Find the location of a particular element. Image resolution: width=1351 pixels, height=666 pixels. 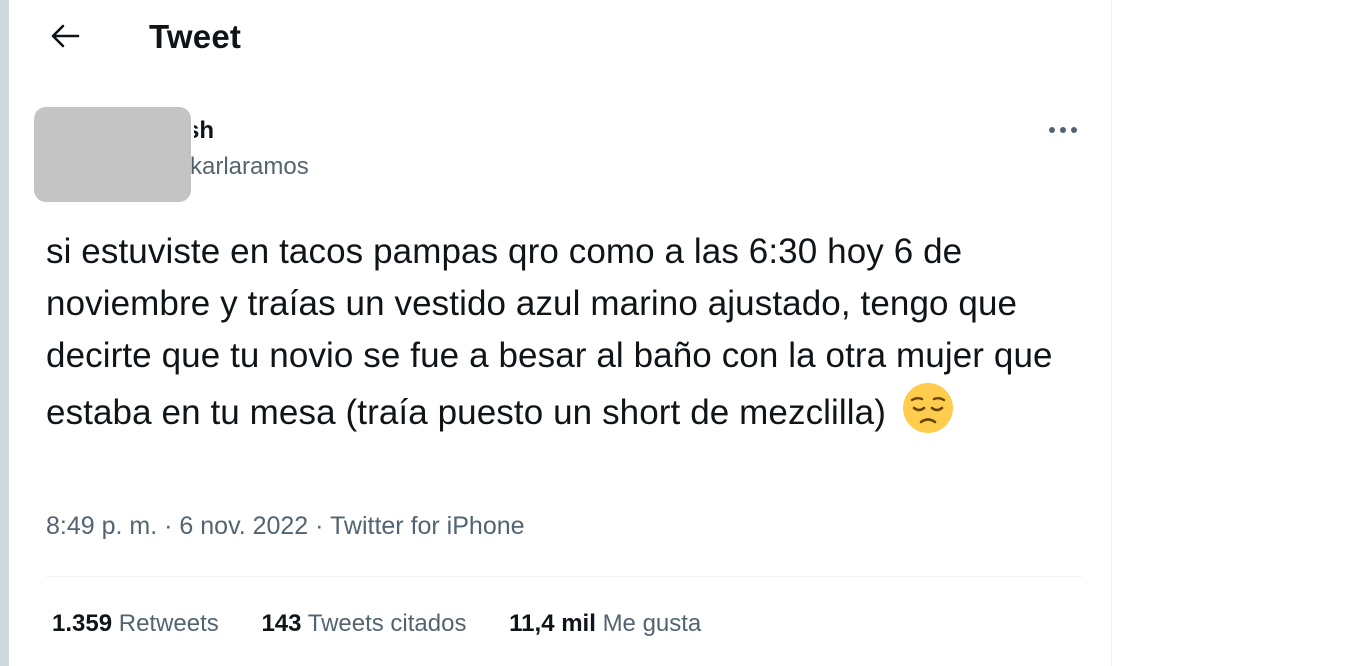

author-handle: karlaramos is located at coordinates (290, 167).